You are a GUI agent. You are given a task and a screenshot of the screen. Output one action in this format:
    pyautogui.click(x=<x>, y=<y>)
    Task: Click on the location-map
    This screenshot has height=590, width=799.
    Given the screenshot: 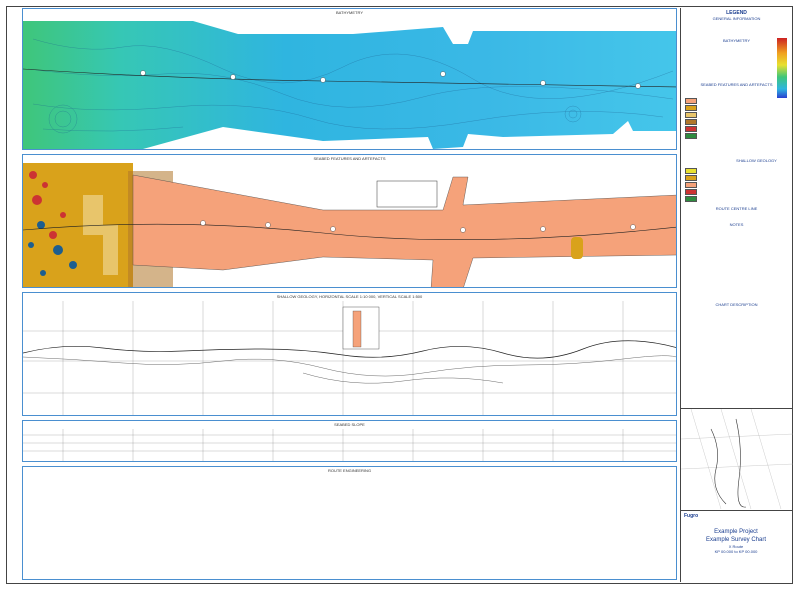 What is the action you would take?
    pyautogui.click(x=737, y=458)
    